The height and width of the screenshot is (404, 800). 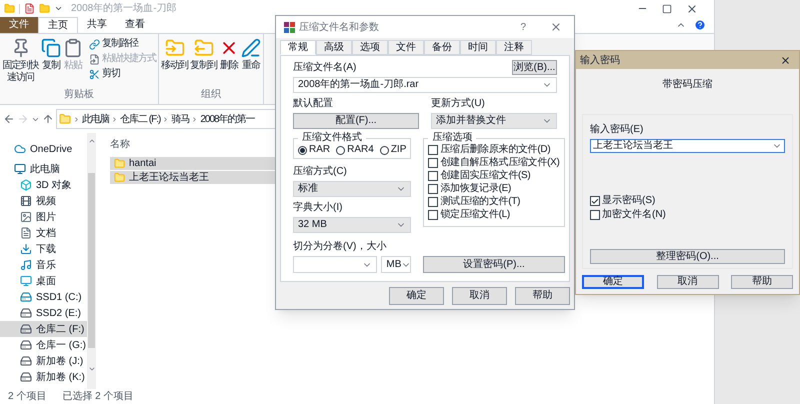 I want to click on dialog-title: 压缩文件名和参数, so click(x=339, y=27).